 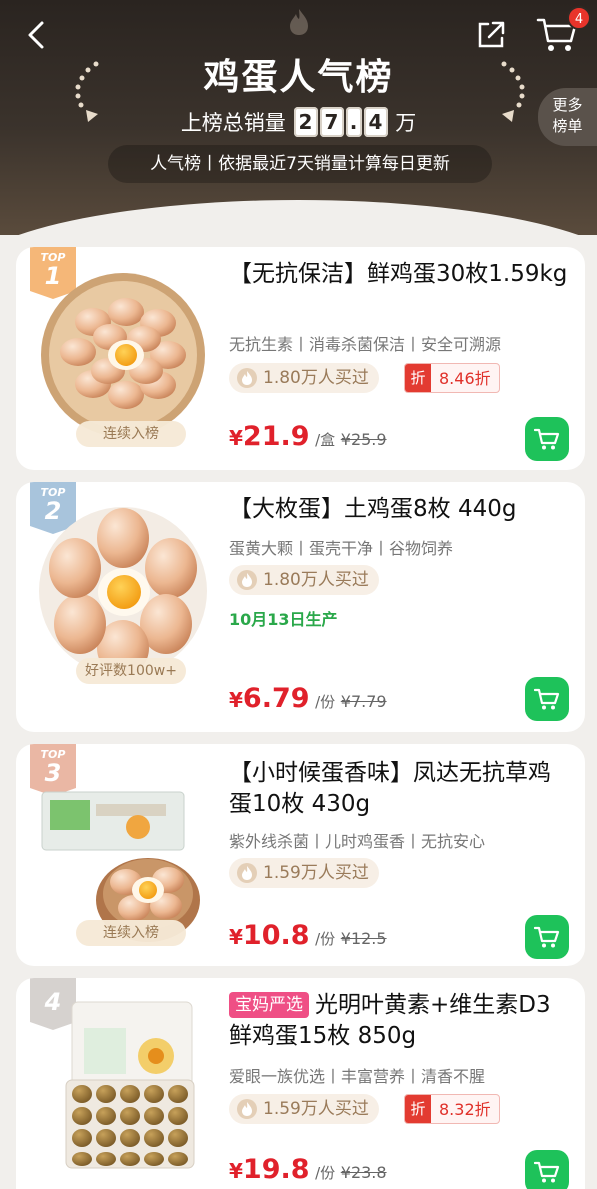 I want to click on product-name: 【无抗保洁】鲜鸡蛋30枚1.59kg, so click(x=399, y=274).